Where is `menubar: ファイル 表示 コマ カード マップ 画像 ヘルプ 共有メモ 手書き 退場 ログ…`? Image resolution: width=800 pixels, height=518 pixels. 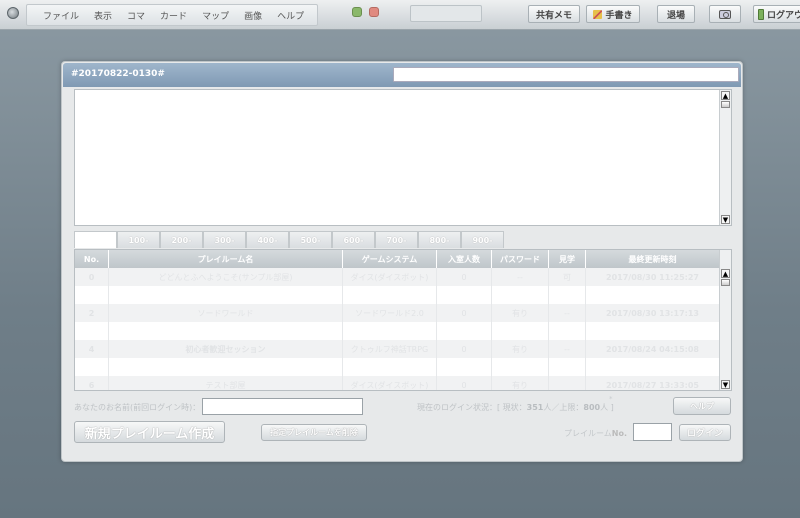 menubar: ファイル 表示 コマ カード マップ 画像 ヘルプ 共有メモ 手書き 退場 ログ… is located at coordinates (400, 15).